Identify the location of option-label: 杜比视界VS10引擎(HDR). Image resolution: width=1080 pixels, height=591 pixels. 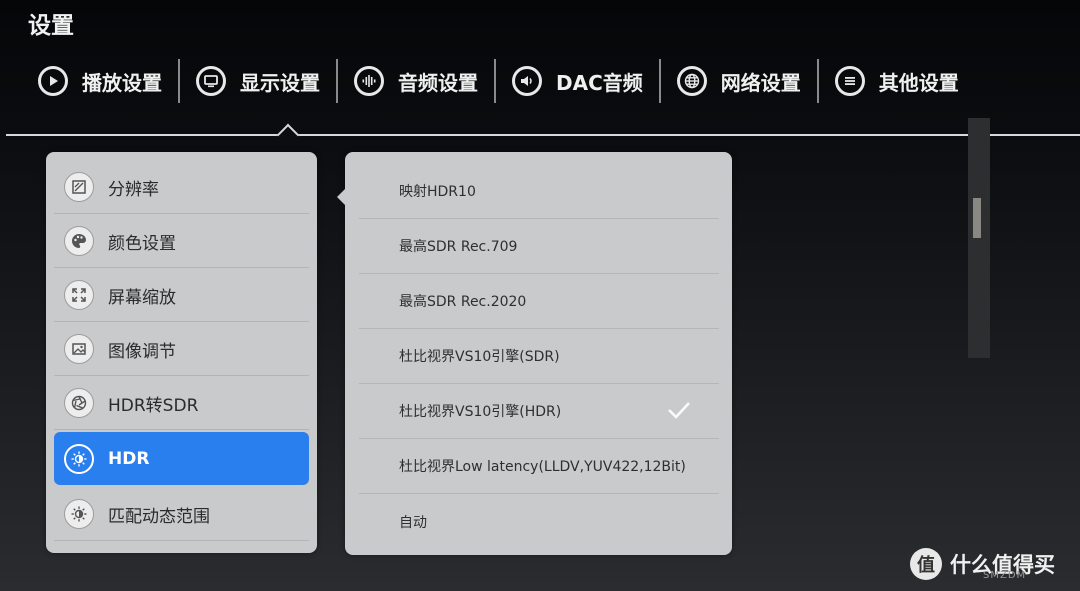
(480, 412).